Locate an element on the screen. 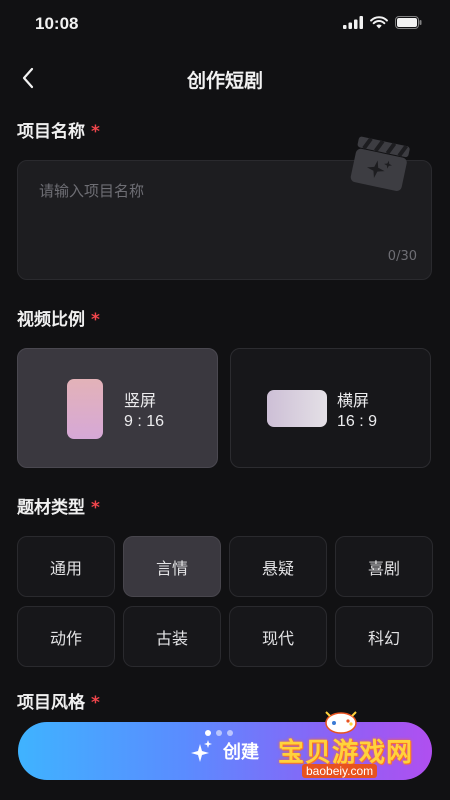 This screenshot has height=800, width=450. genre-chip: 动作 is located at coordinates (66, 636).